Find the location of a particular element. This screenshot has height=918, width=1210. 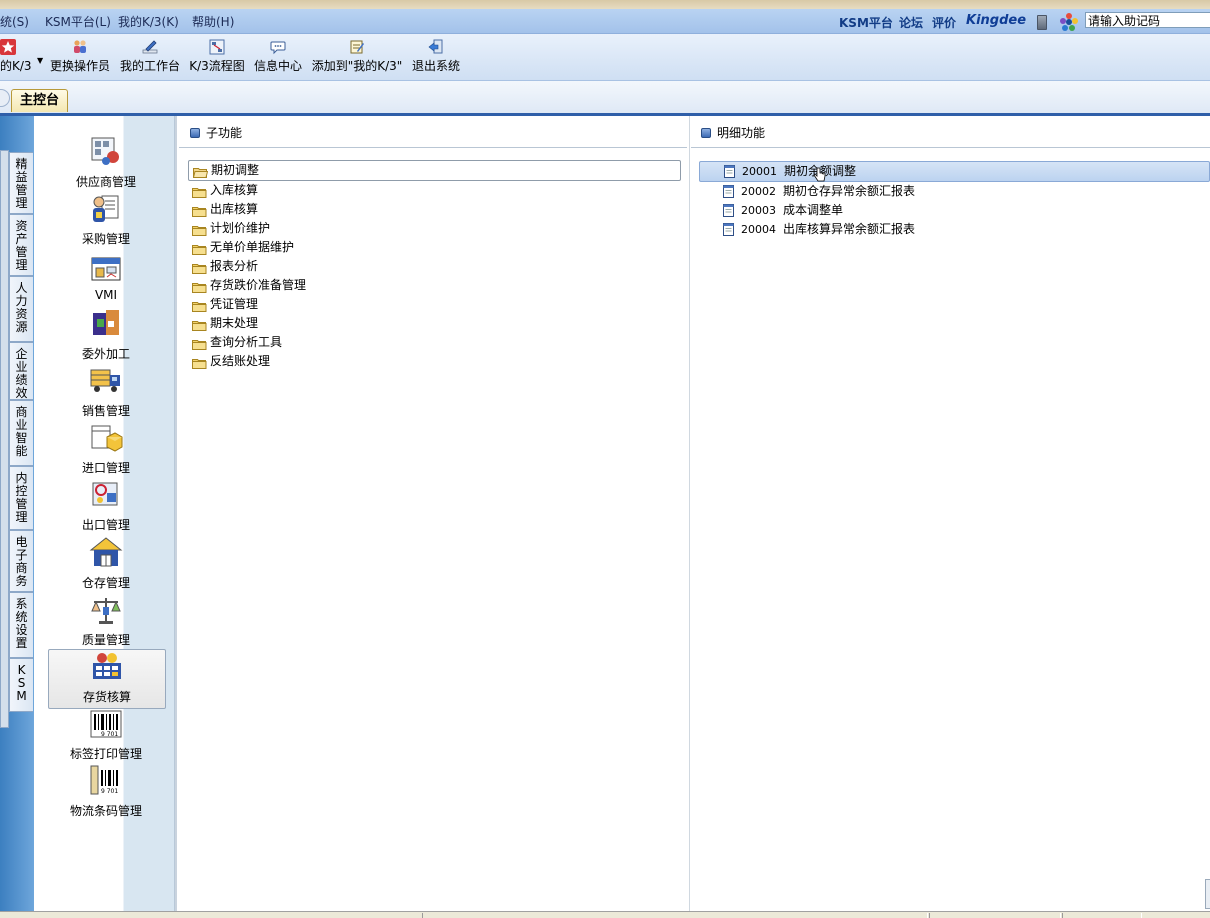

subfunction-label: 存货跌价准备管理 is located at coordinates (258, 285).